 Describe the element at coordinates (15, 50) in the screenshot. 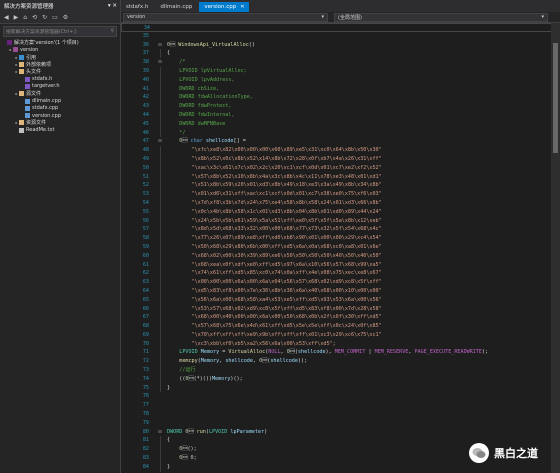

I see `project-icon` at that location.